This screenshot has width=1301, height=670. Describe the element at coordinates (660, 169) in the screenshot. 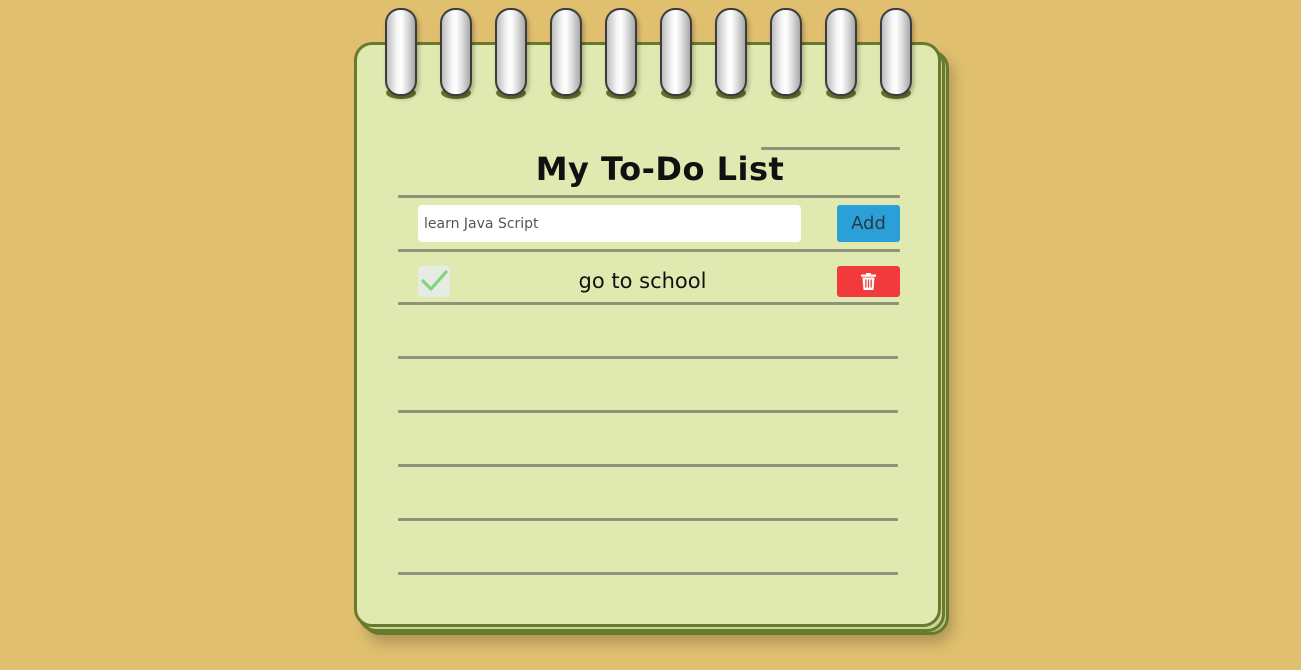

I see `page-title: My To-Do List` at that location.